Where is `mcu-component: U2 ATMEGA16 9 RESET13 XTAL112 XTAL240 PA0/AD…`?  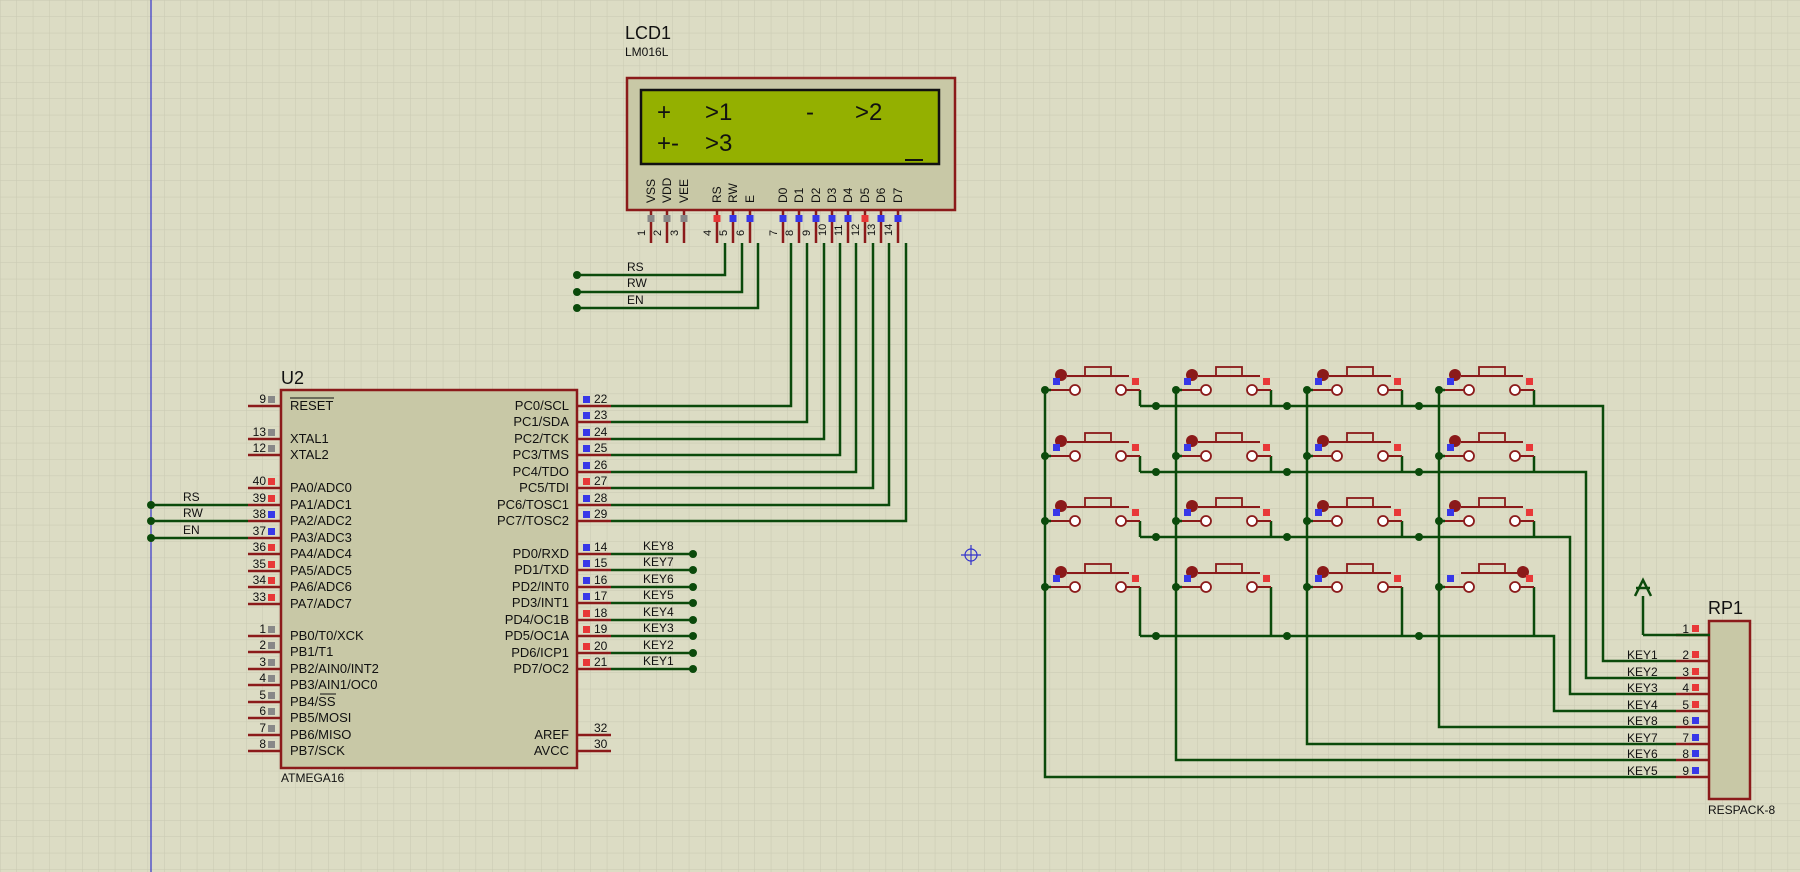
mcu-component: U2 ATMEGA16 9 RESET13 XTAL112 XTAL240 PA0/AD… is located at coordinates (429, 576).